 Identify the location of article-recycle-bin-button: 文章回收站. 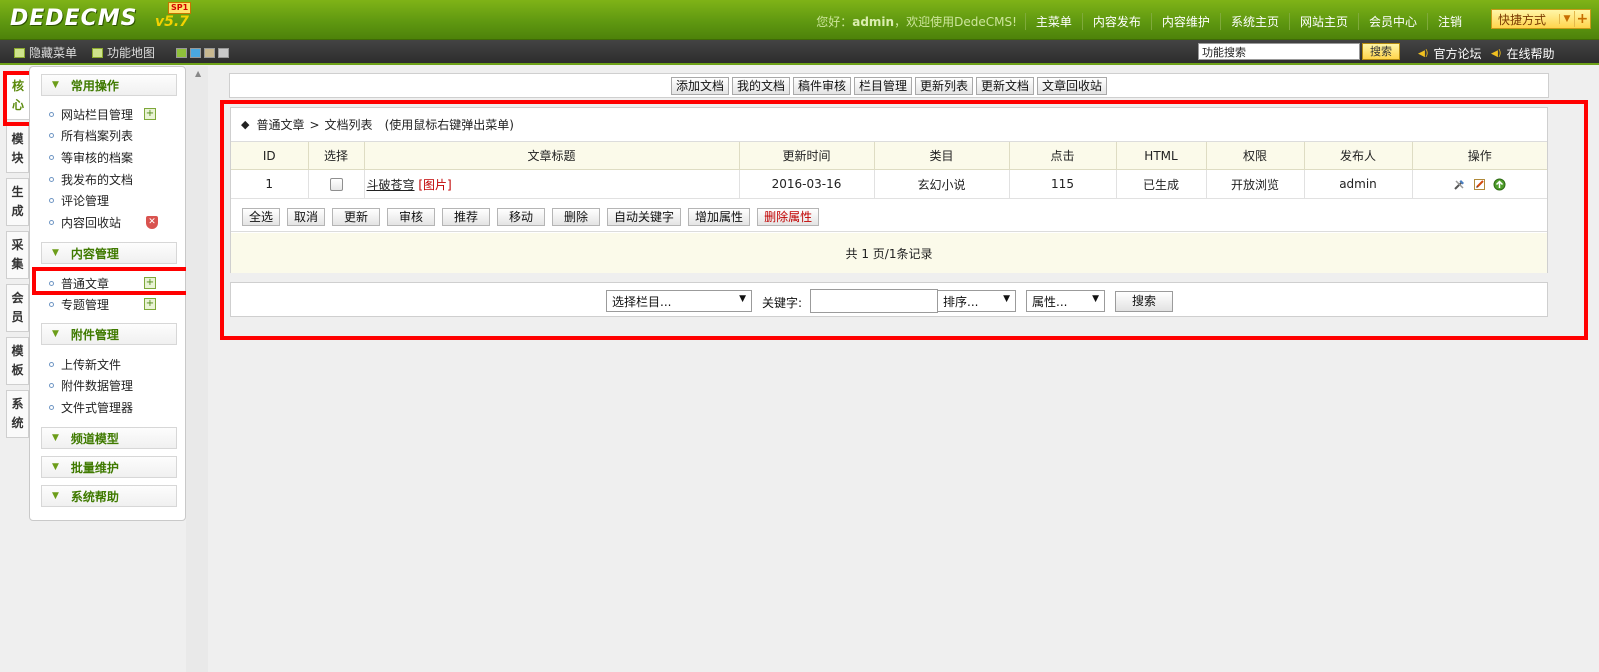
(1072, 85).